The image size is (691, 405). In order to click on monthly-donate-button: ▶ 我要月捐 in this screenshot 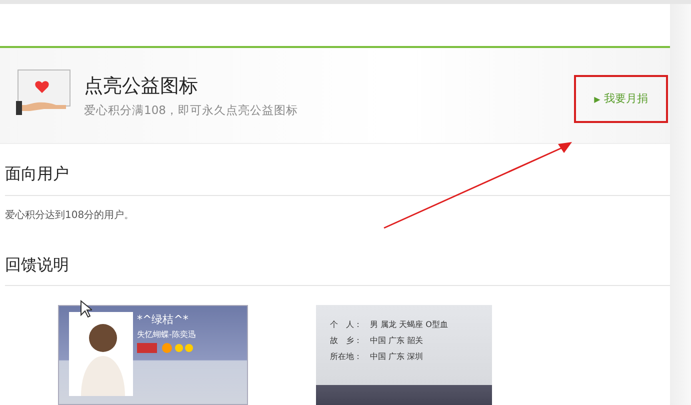, I will do `click(621, 98)`.